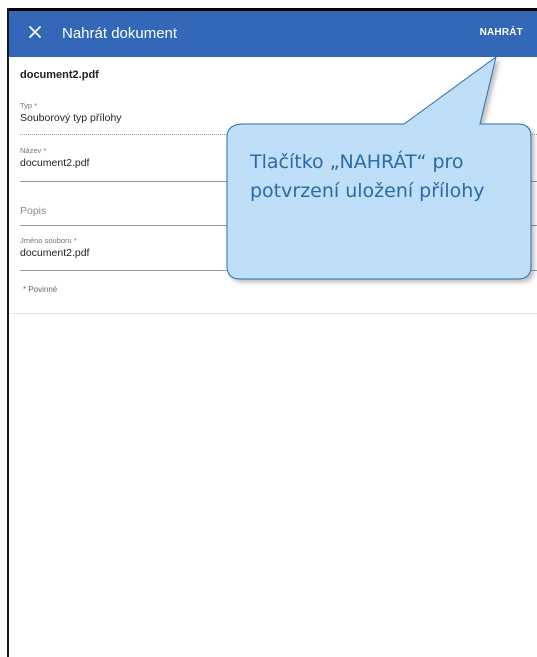 This screenshot has height=657, width=537. What do you see at coordinates (71, 118) in the screenshot?
I see `type-value: Souborový typ přílohy` at bounding box center [71, 118].